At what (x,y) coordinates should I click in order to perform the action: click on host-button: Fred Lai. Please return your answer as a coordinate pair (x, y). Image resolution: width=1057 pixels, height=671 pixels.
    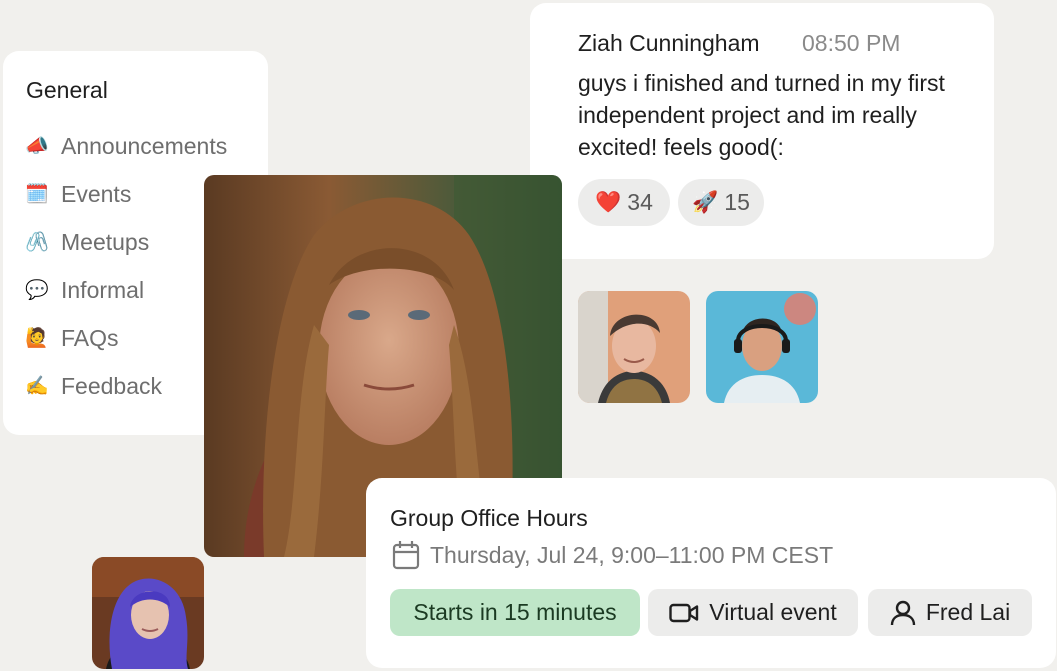
    Looking at the image, I should click on (950, 612).